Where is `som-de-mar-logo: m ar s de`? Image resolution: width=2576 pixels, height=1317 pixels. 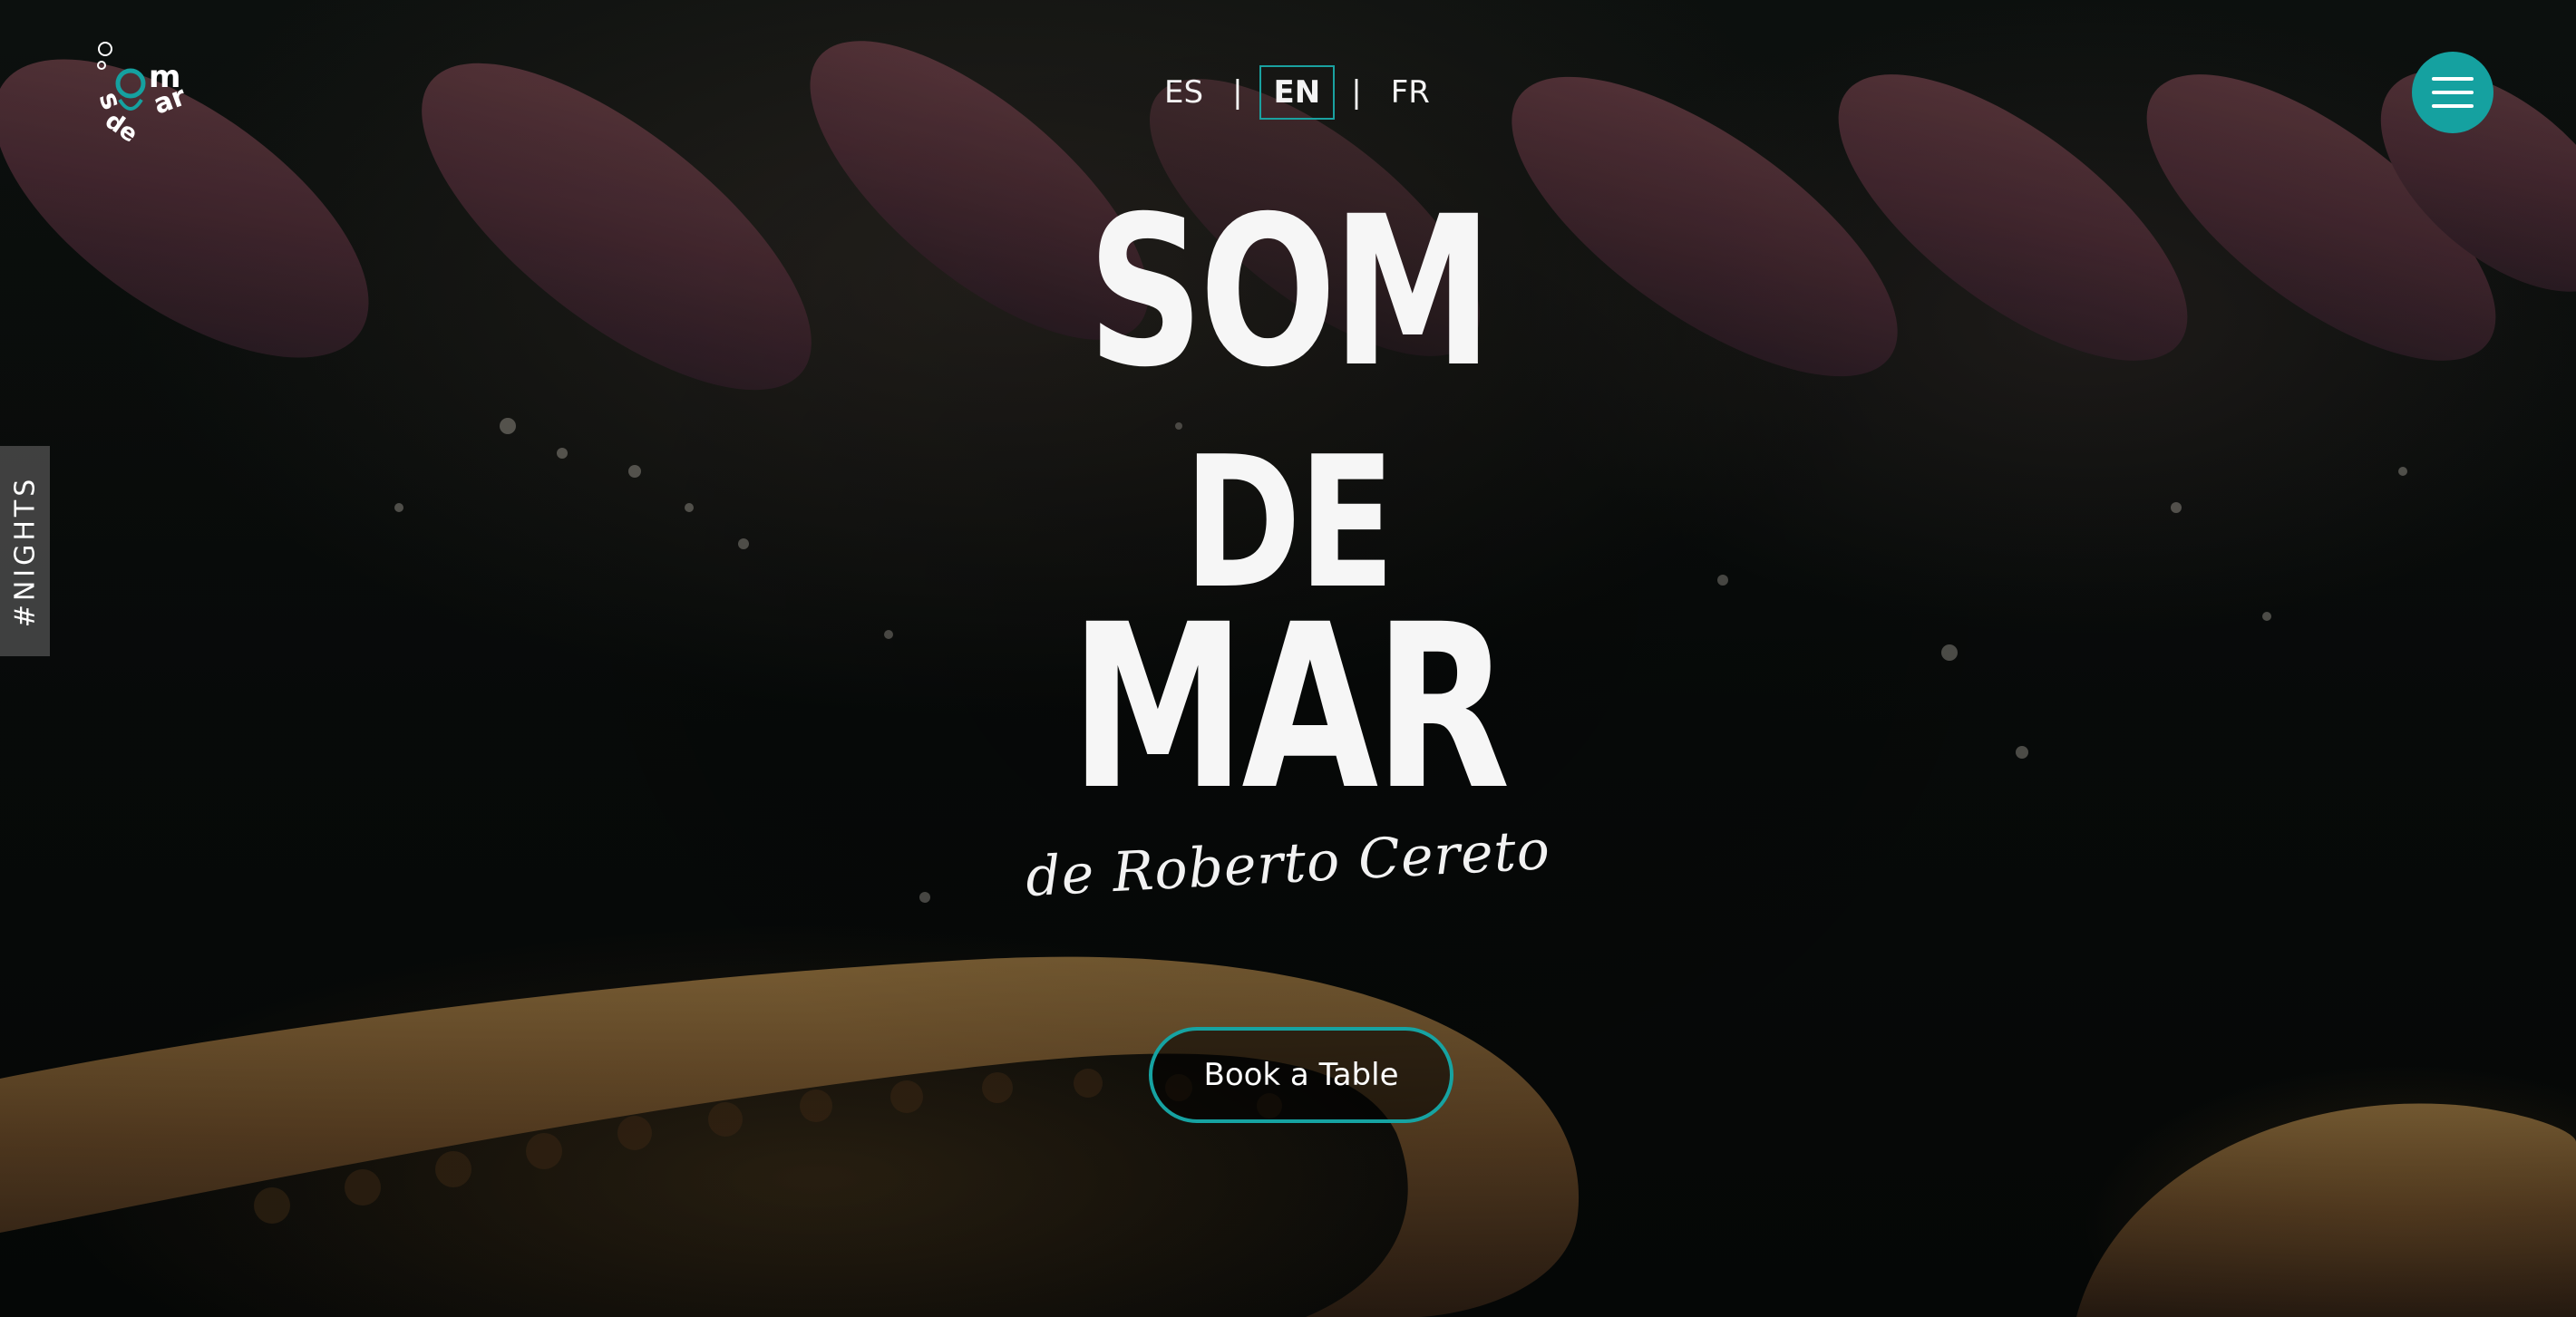
som-de-mar-logo: m ar s de is located at coordinates (142, 90).